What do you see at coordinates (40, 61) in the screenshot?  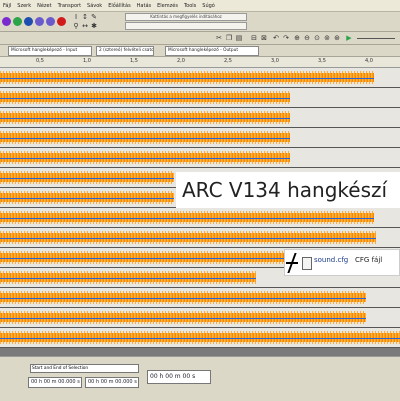 I see `ruler-tick: 0,5` at bounding box center [40, 61].